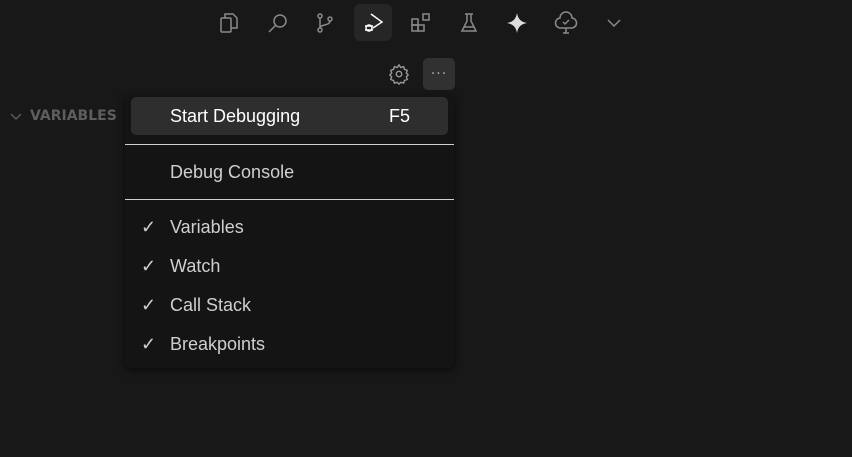  Describe the element at coordinates (211, 304) in the screenshot. I see `menu-item-label: Call Stack` at that location.